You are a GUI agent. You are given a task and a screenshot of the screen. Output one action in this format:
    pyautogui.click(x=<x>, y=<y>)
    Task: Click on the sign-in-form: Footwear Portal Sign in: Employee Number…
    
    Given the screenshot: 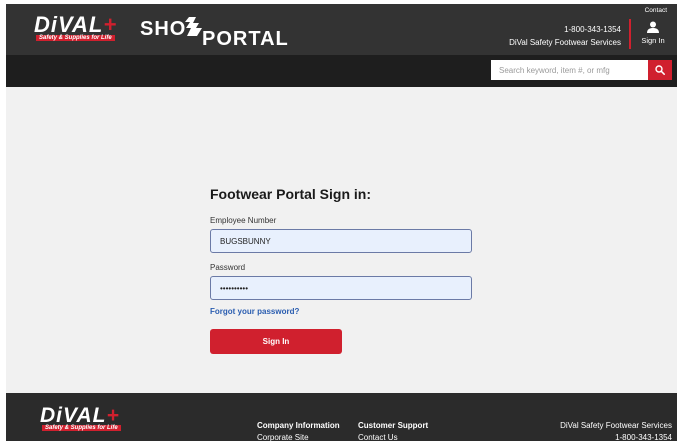 What is the action you would take?
    pyautogui.click(x=341, y=270)
    